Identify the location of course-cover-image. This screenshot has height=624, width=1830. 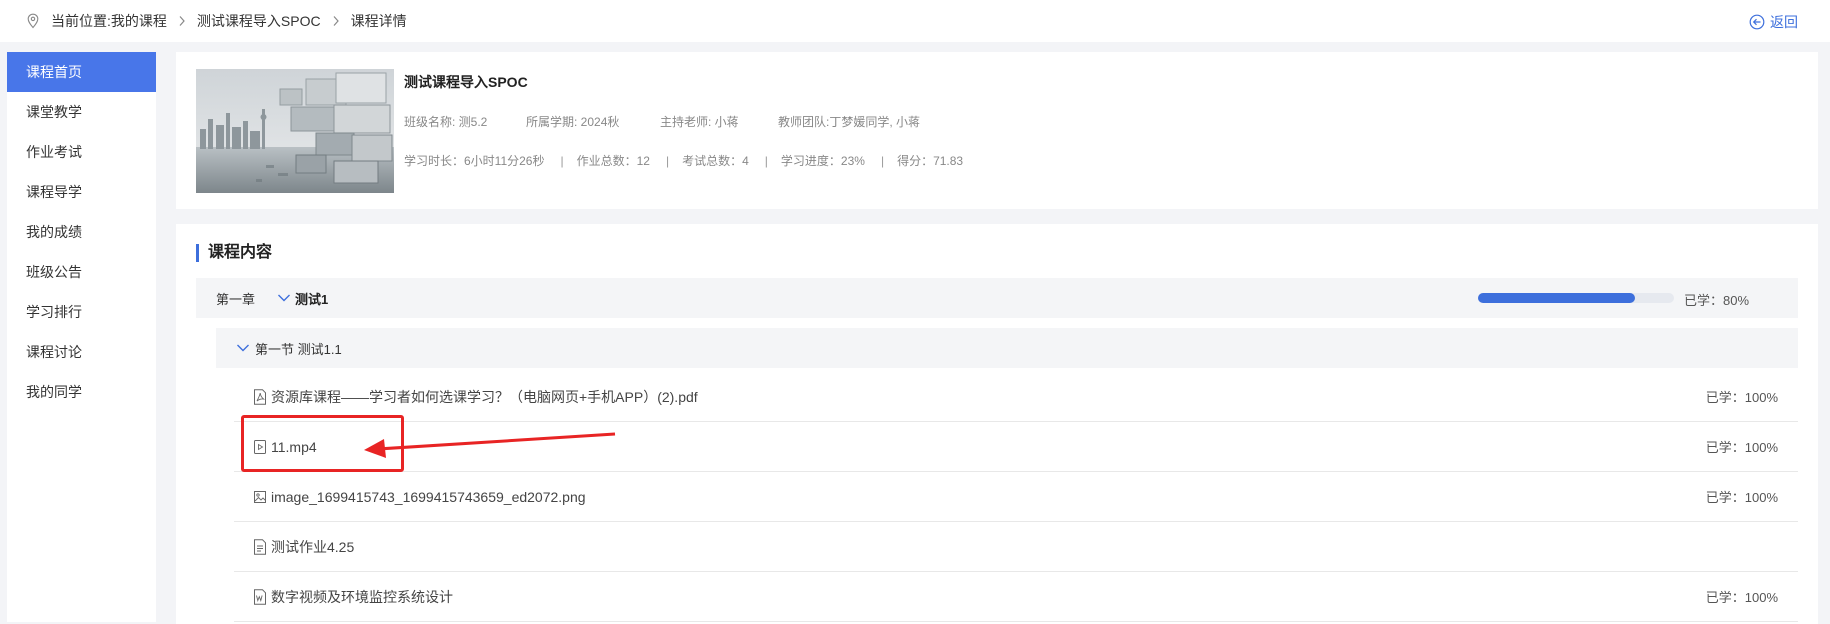
(295, 131).